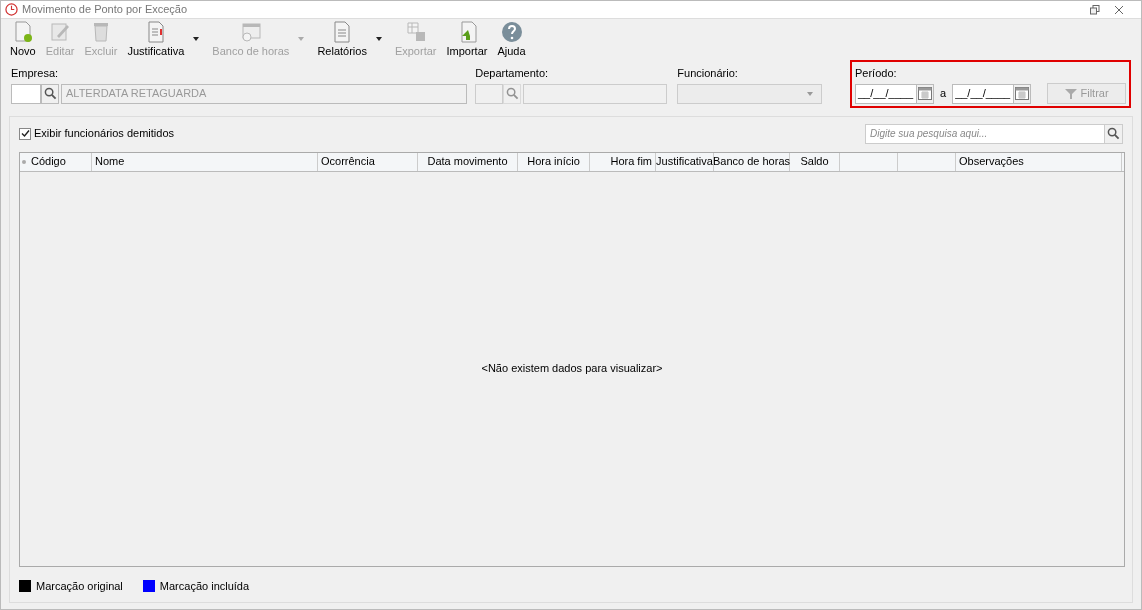  I want to click on column-header: Observações, so click(1039, 161).